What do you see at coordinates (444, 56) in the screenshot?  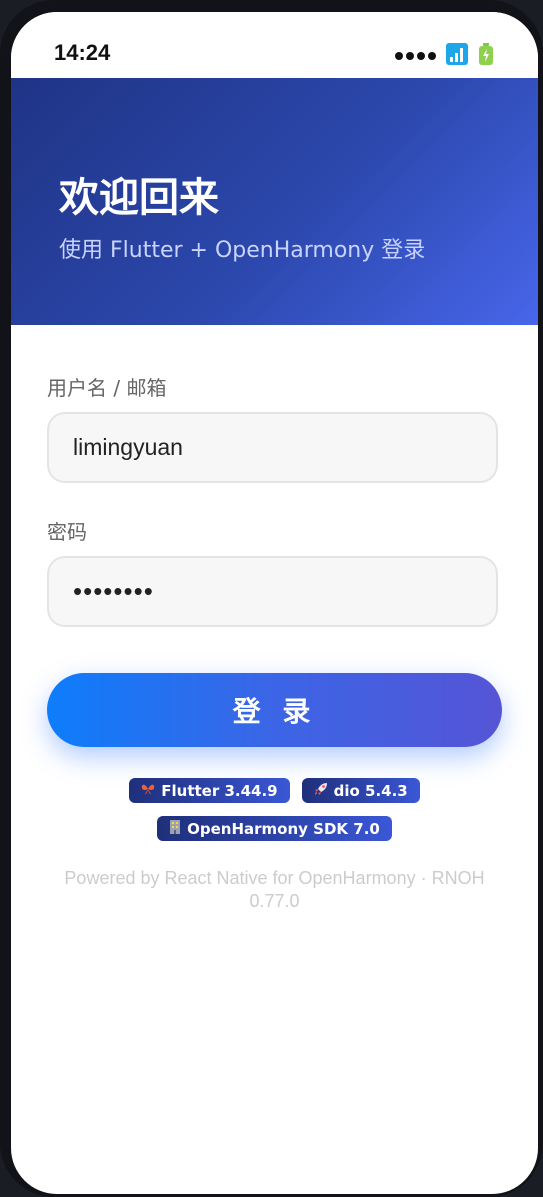 I see `status-icons` at bounding box center [444, 56].